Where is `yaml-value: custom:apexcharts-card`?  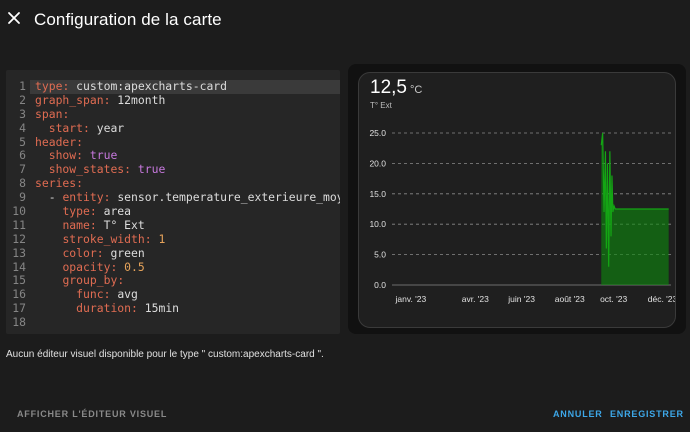 yaml-value: custom:apexcharts-card is located at coordinates (152, 86).